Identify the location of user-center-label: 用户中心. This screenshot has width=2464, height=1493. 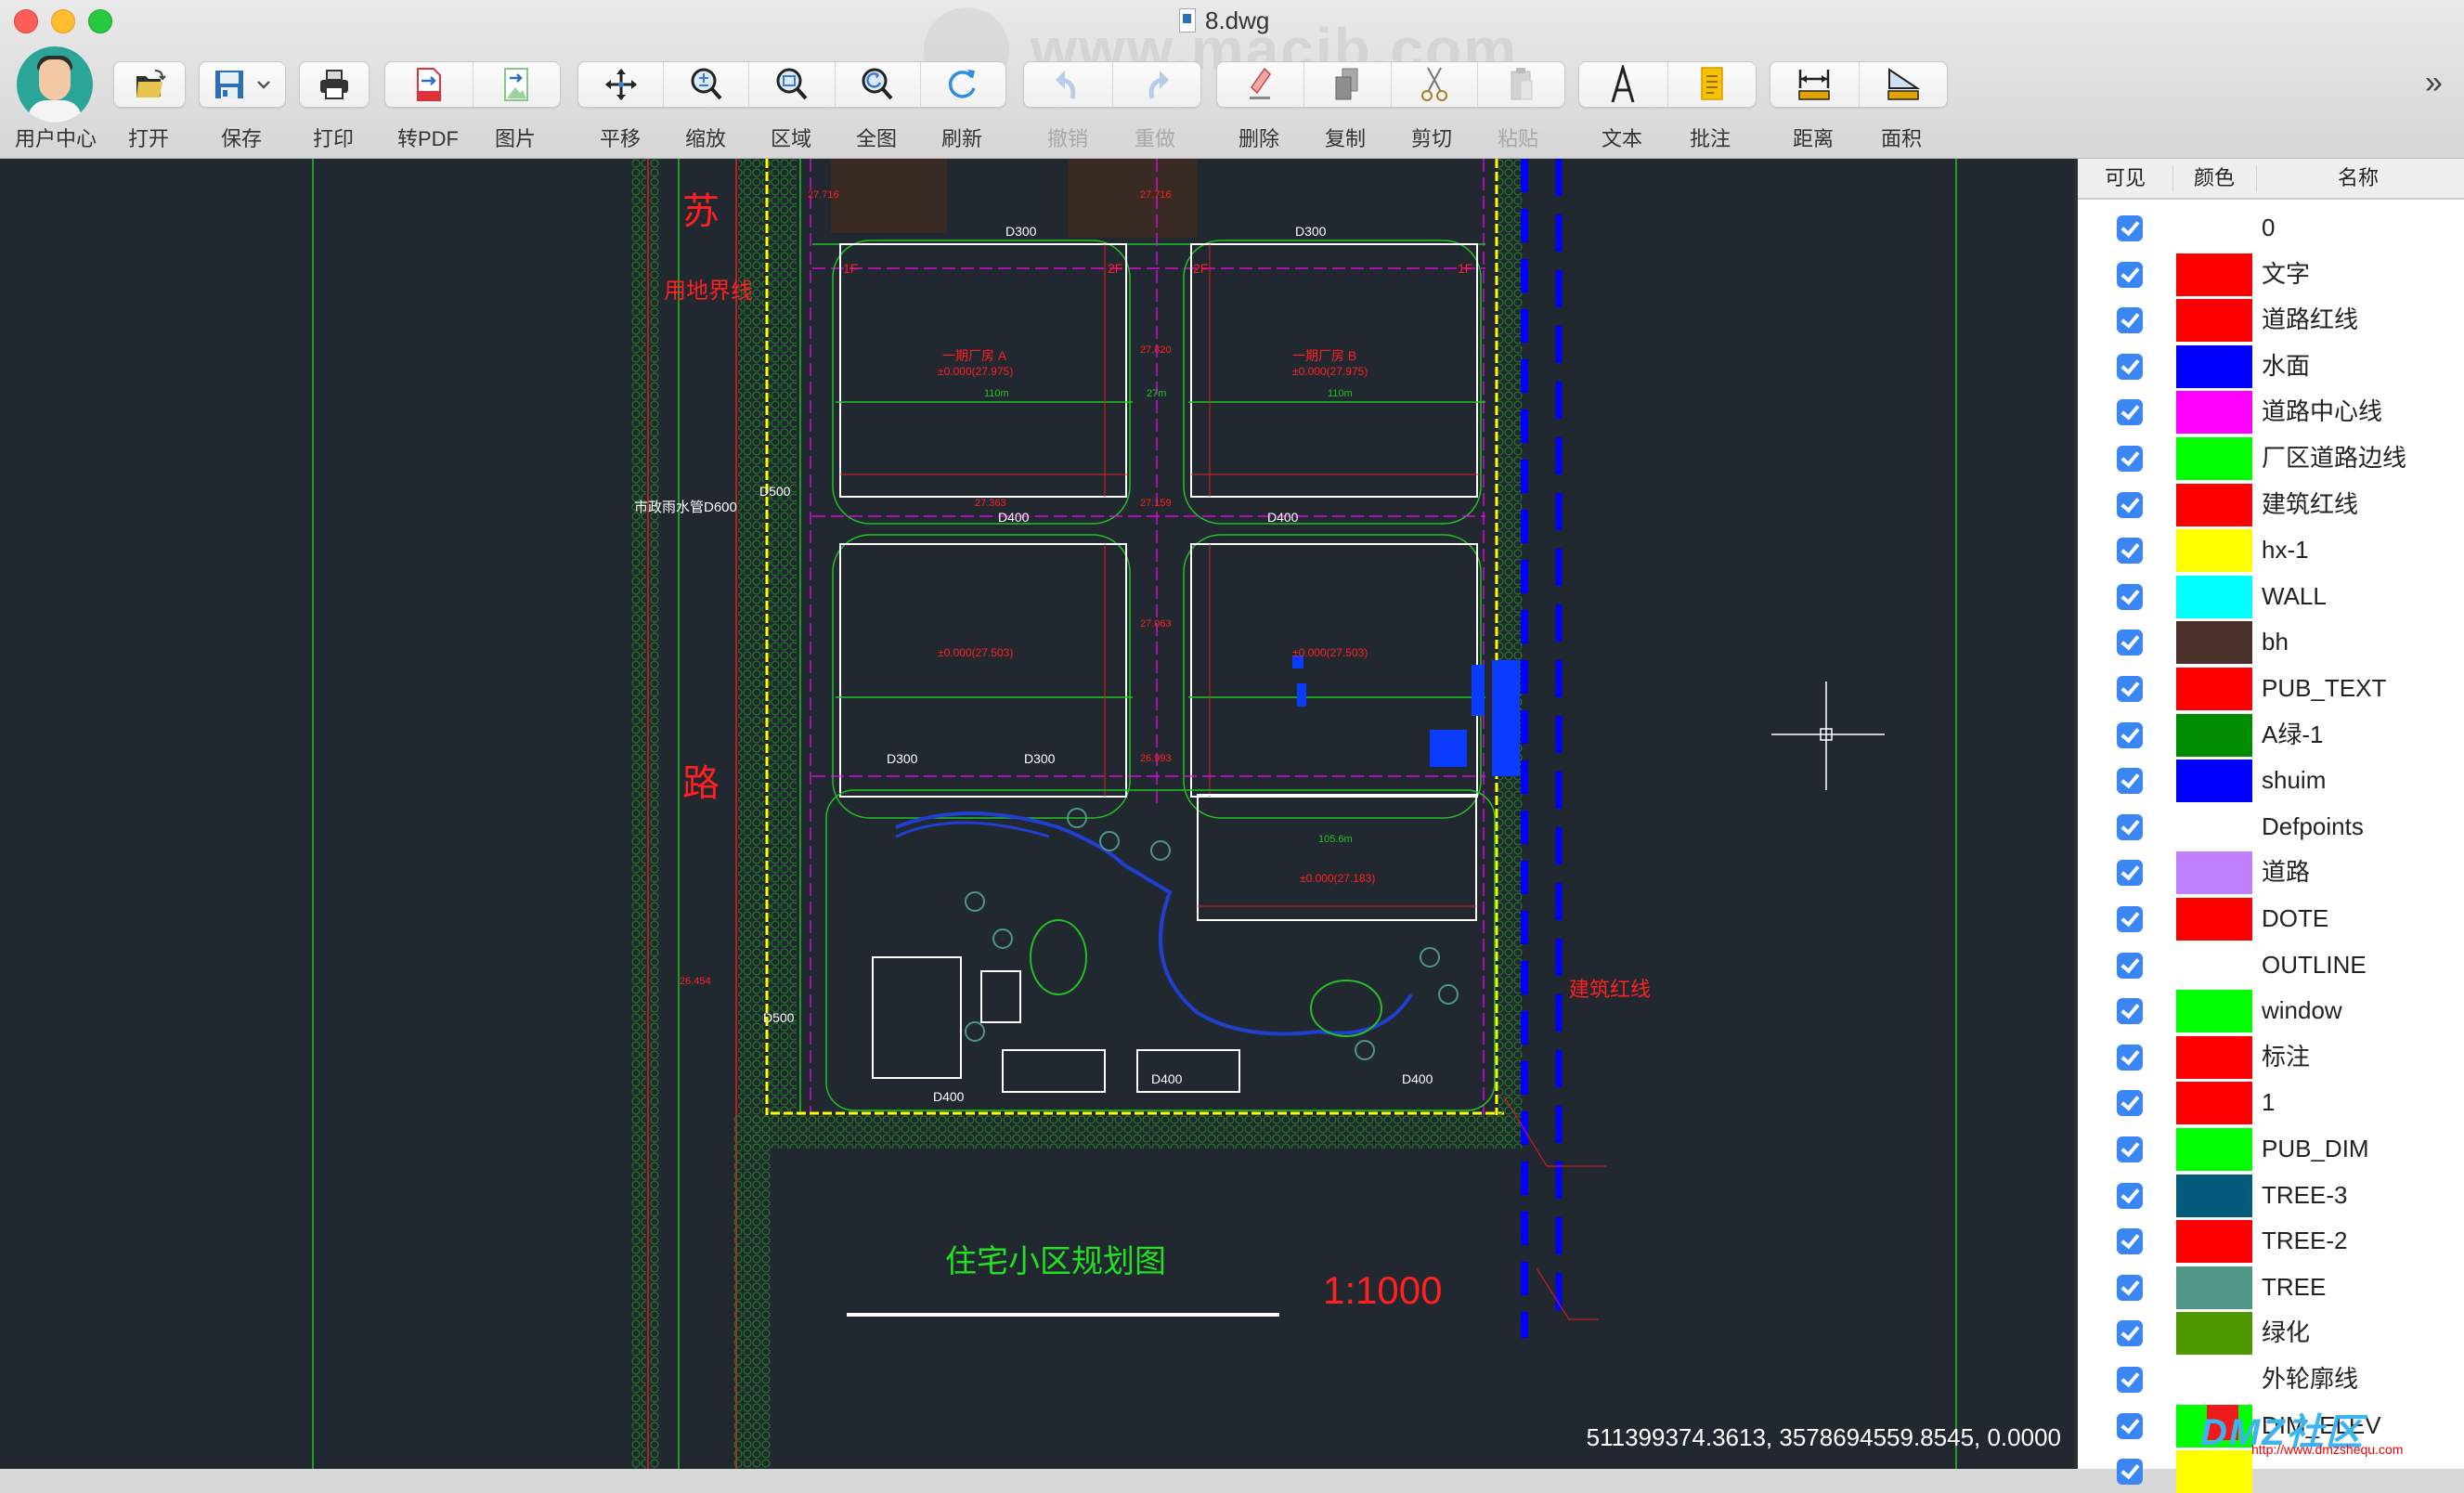
(56, 137).